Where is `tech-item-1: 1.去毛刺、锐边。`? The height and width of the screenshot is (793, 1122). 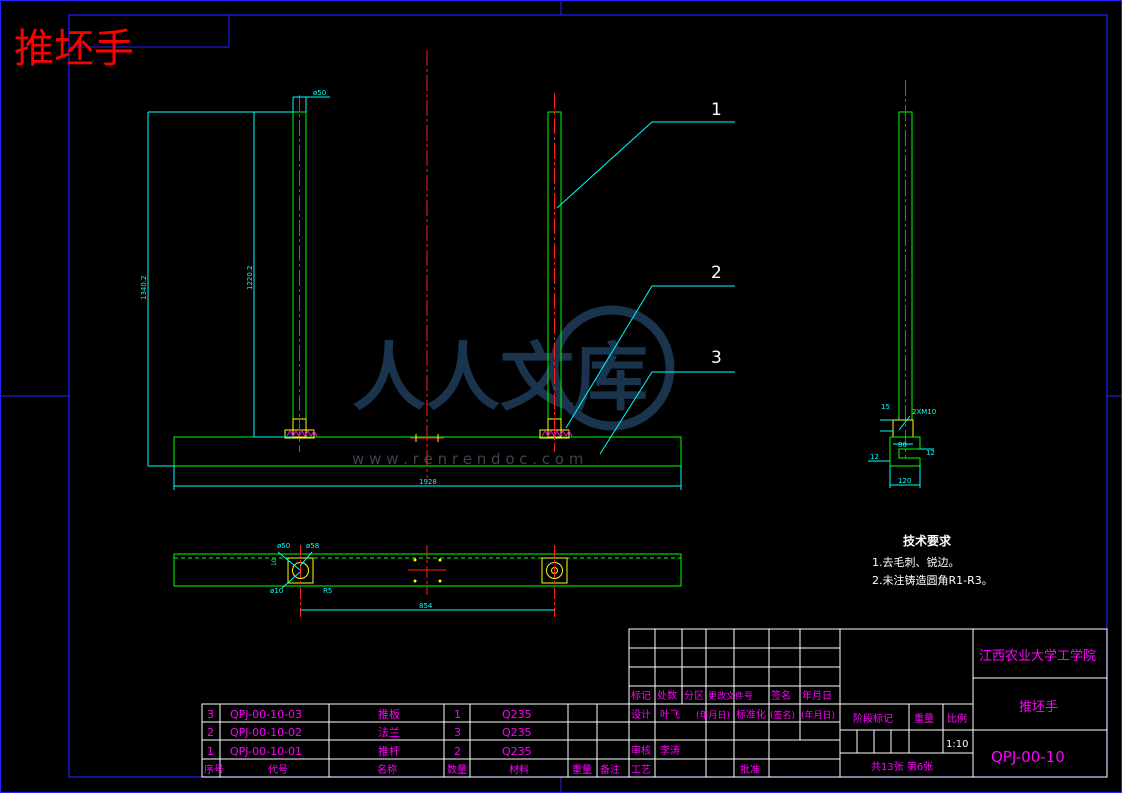 tech-item-1: 1.去毛刺、锐边。 is located at coordinates (916, 562).